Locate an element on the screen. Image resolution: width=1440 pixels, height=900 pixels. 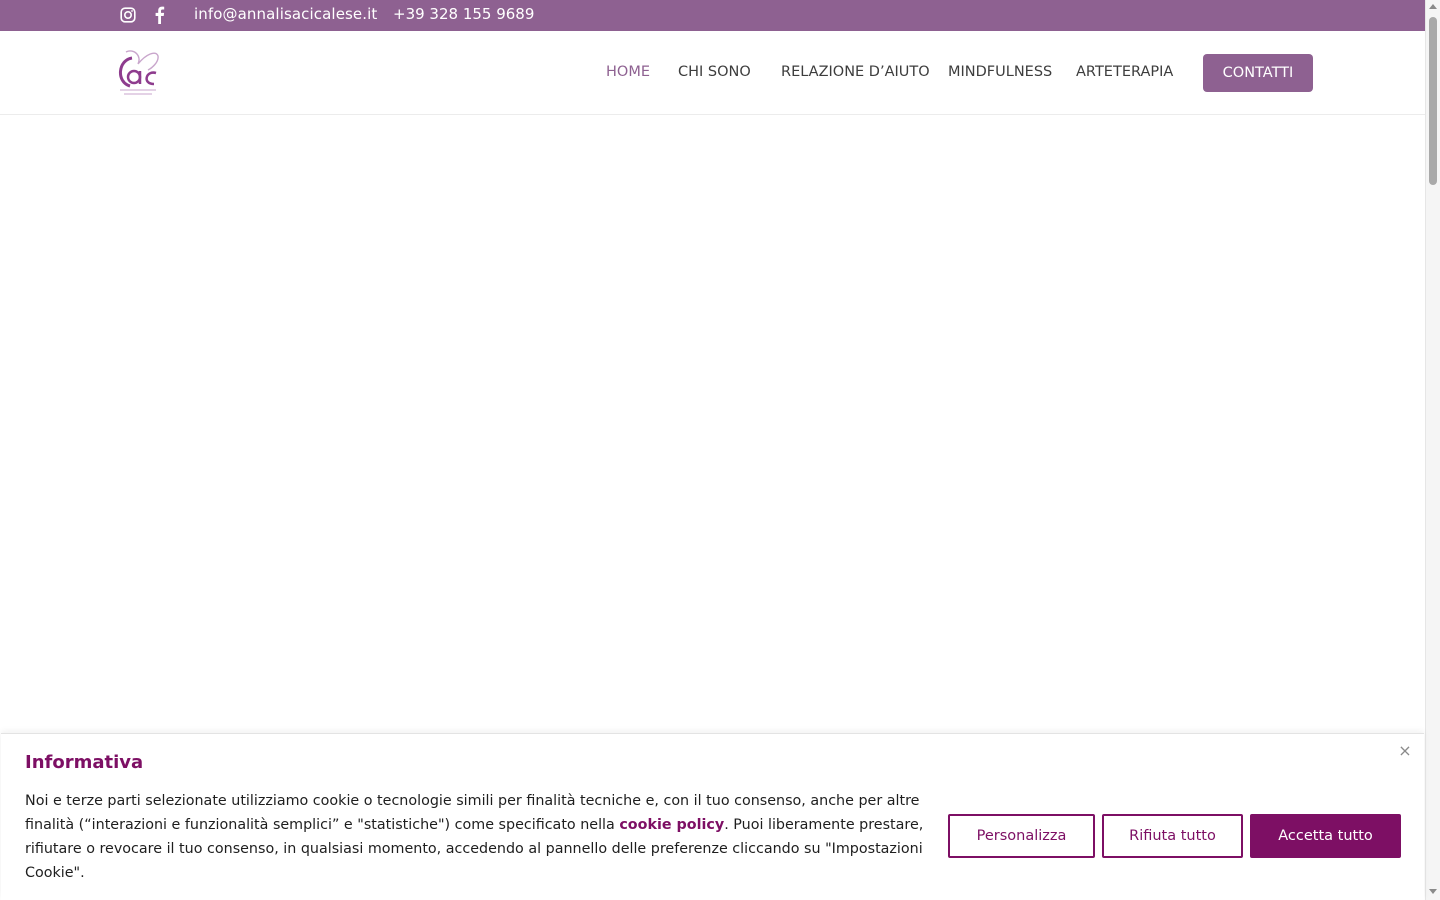
close-icon: × is located at coordinates (1405, 751).